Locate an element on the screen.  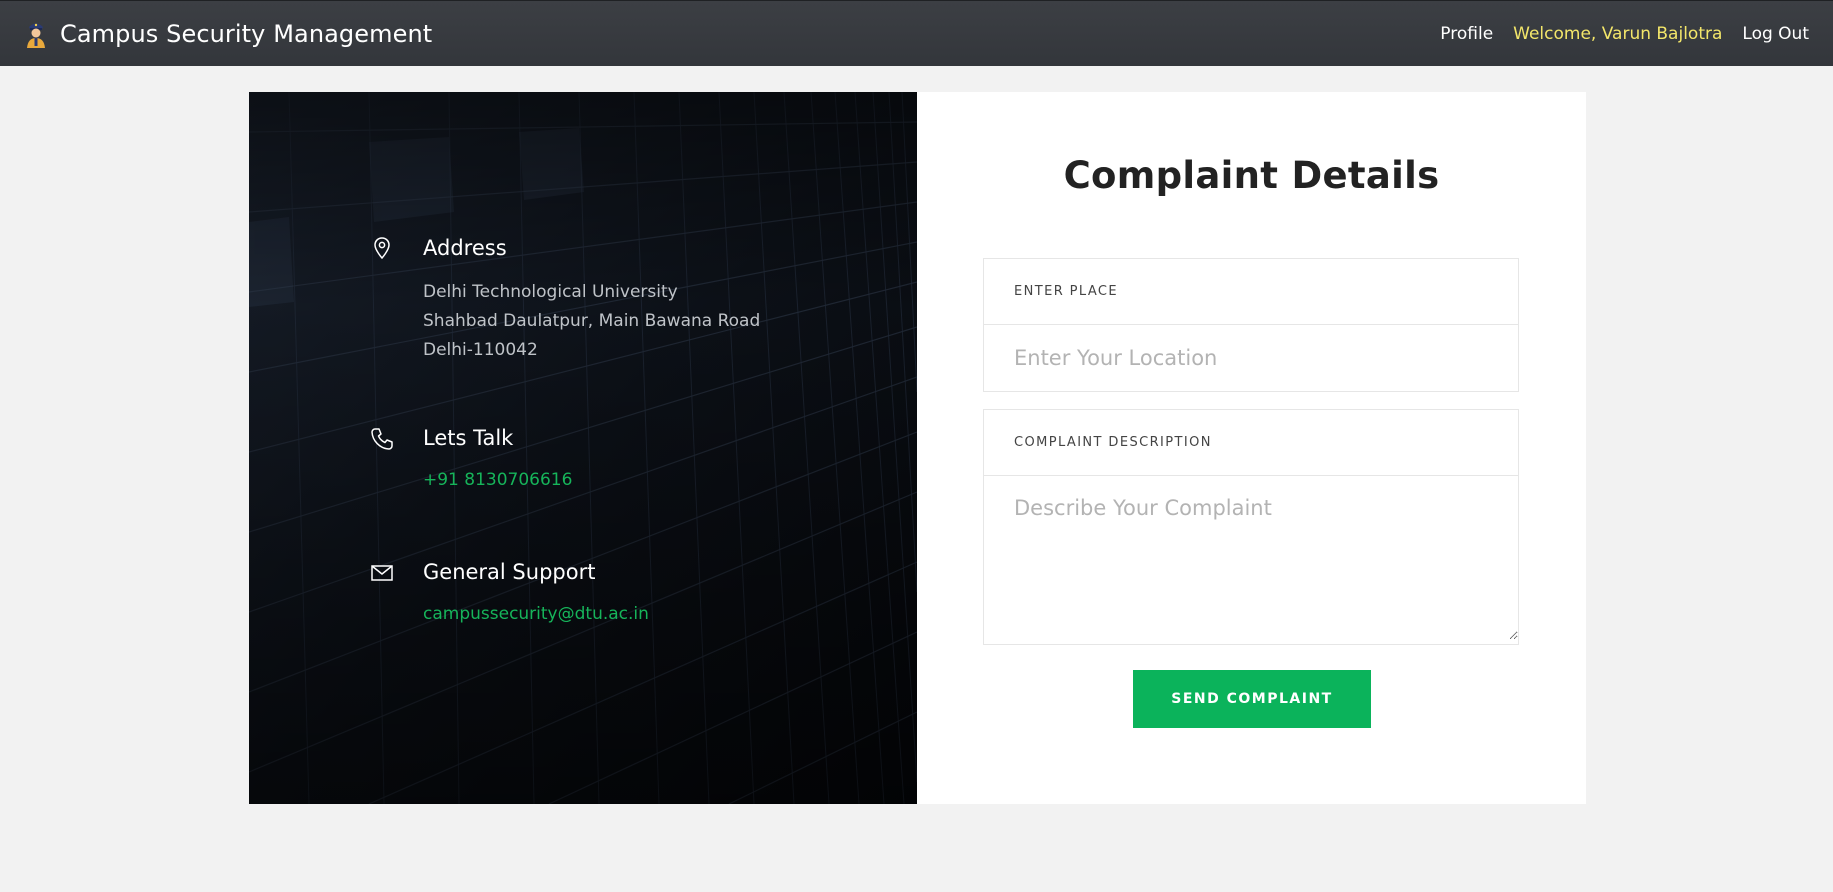
brand-title: Campus Security Management is located at coordinates (246, 33).